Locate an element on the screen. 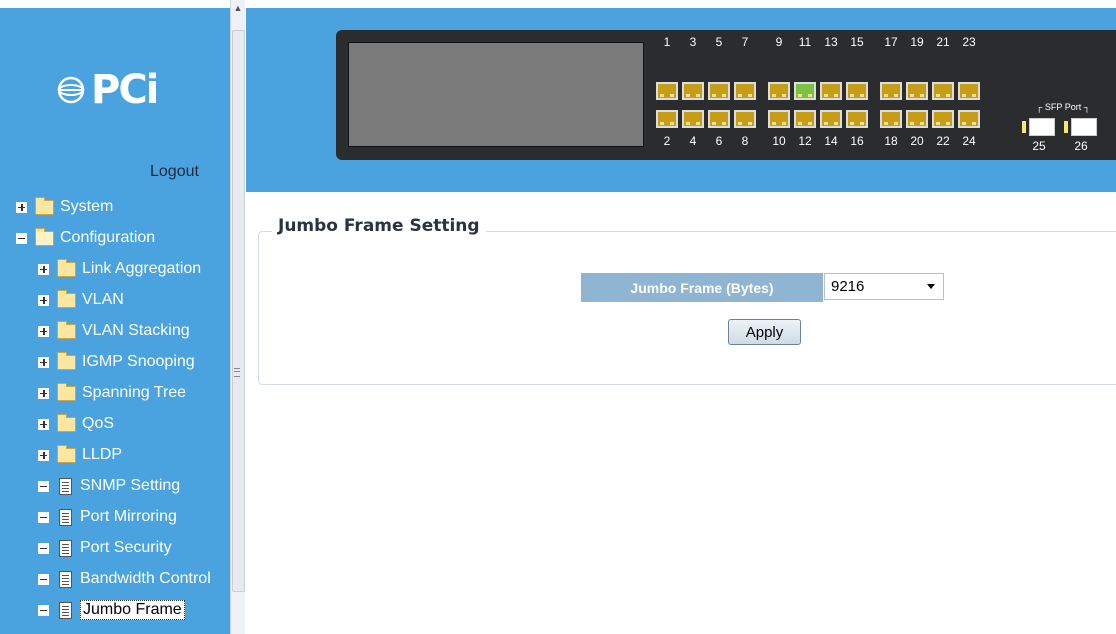 The image size is (1116, 634). nav-item-link-aggregation: Link Aggregation is located at coordinates (119, 269).